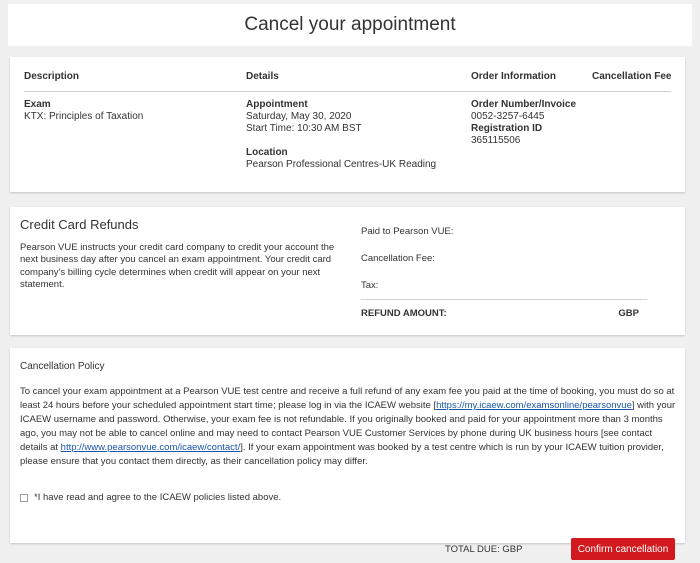 The image size is (700, 563). Describe the element at coordinates (341, 164) in the screenshot. I see `location-value: Pearson Professional Centres-UK Reading` at that location.